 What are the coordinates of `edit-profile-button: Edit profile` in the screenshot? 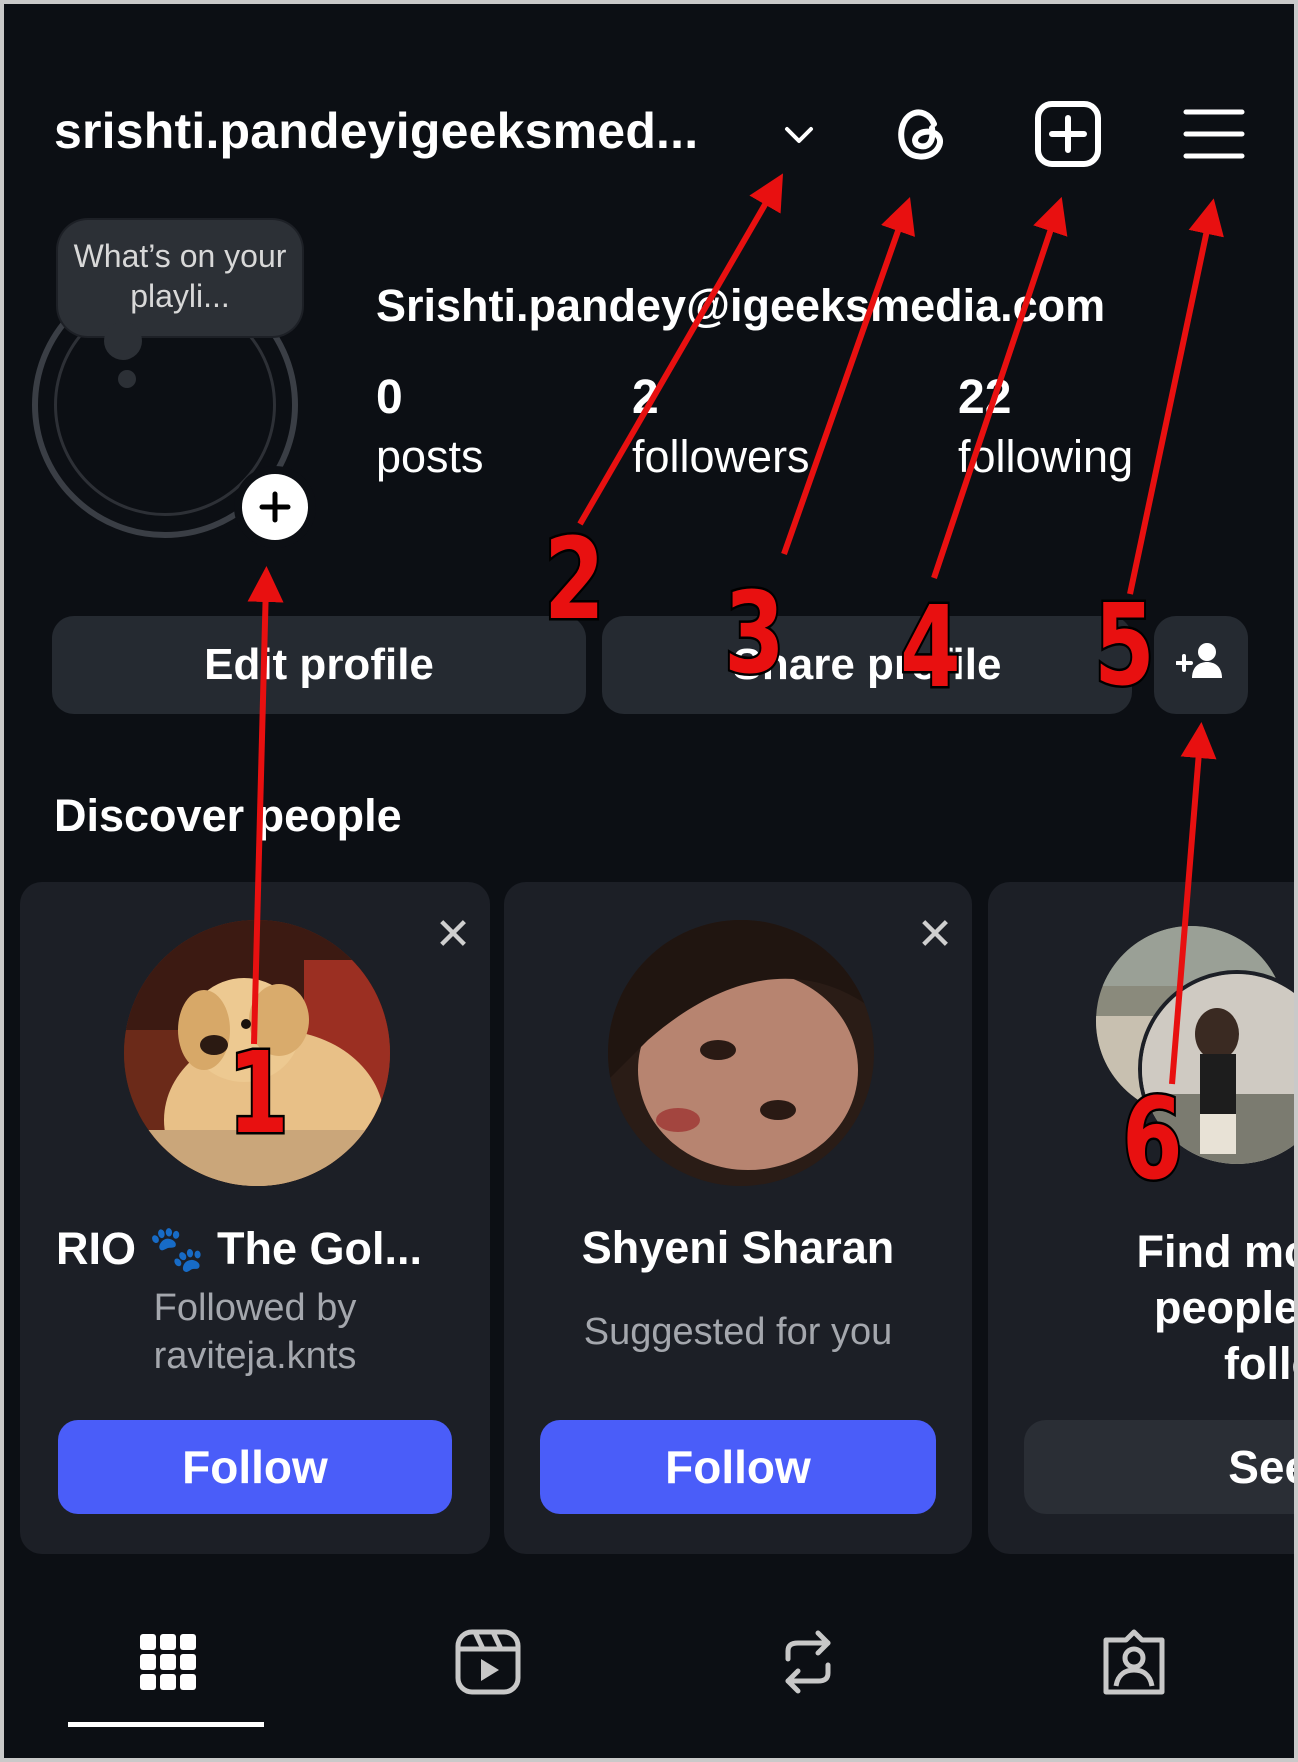 It's located at (319, 665).